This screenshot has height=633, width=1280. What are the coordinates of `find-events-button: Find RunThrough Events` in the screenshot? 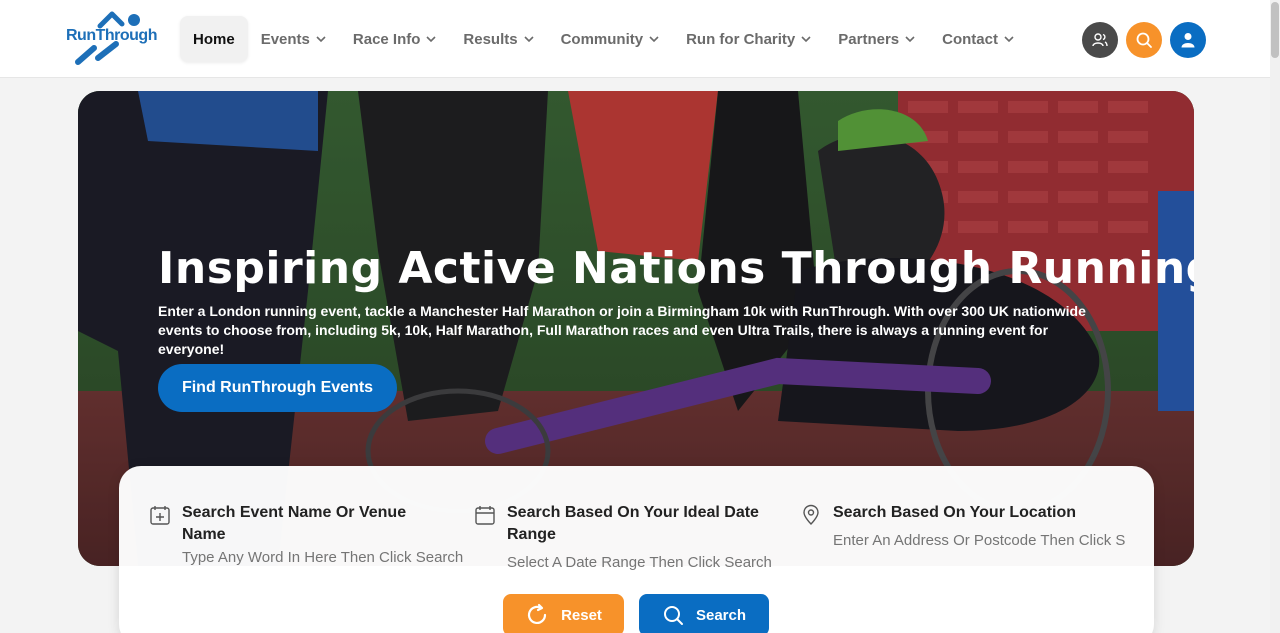 It's located at (277, 388).